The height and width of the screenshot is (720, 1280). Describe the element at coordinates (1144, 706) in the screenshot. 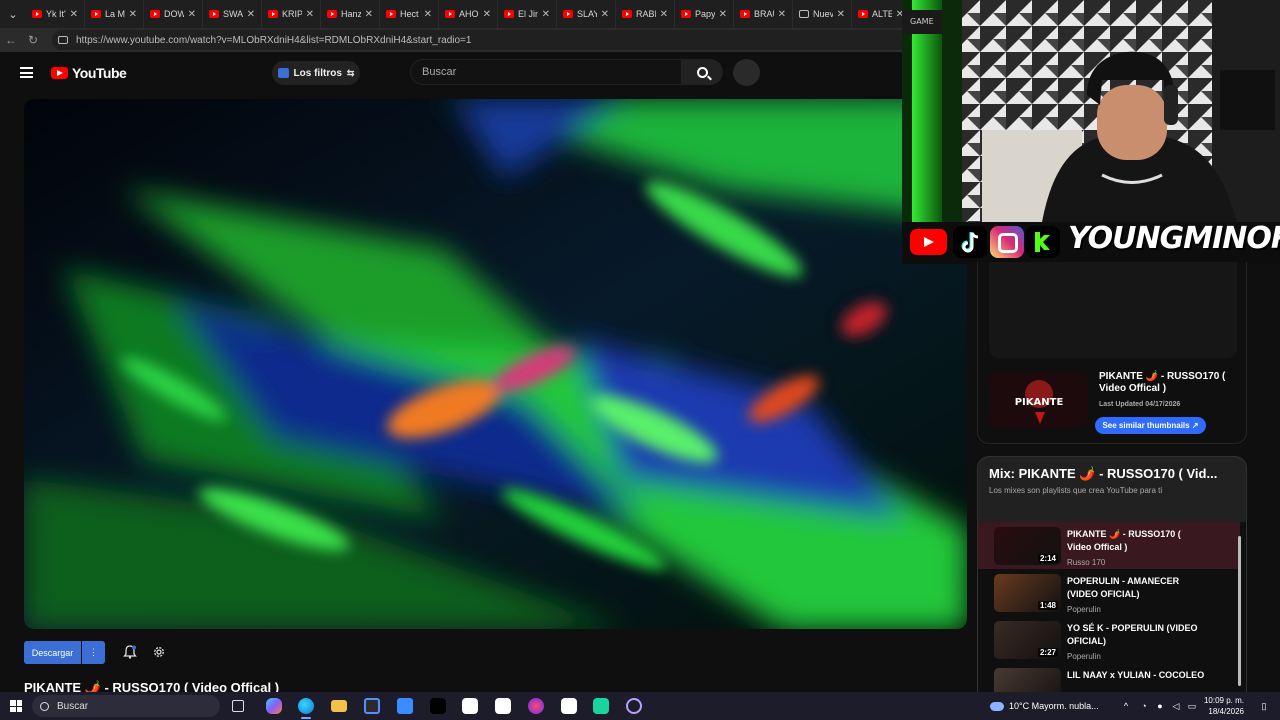

I see `wifi-icon: ◔` at that location.